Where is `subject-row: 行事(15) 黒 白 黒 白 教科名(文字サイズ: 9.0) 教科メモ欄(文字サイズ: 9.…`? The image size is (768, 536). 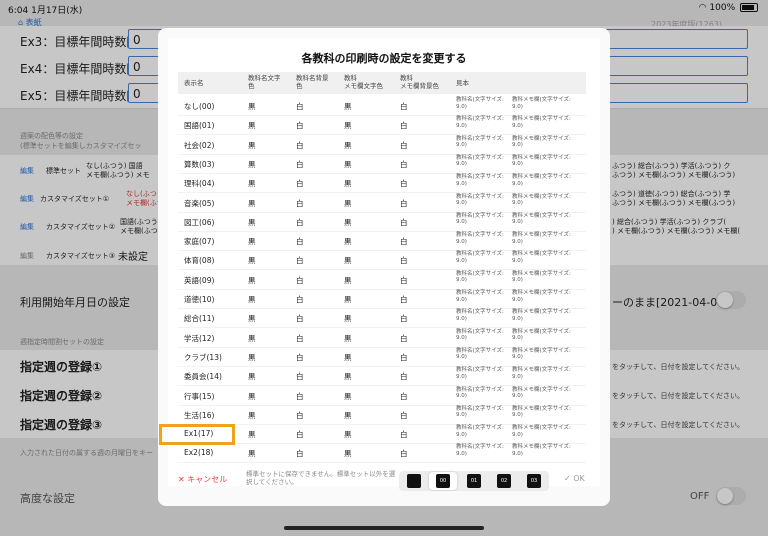 subject-row: 行事(15) 黒 白 黒 白 教科名(文字サイズ: 9.0) 教科メモ欄(文字サイズ: 9.… is located at coordinates (382, 396).